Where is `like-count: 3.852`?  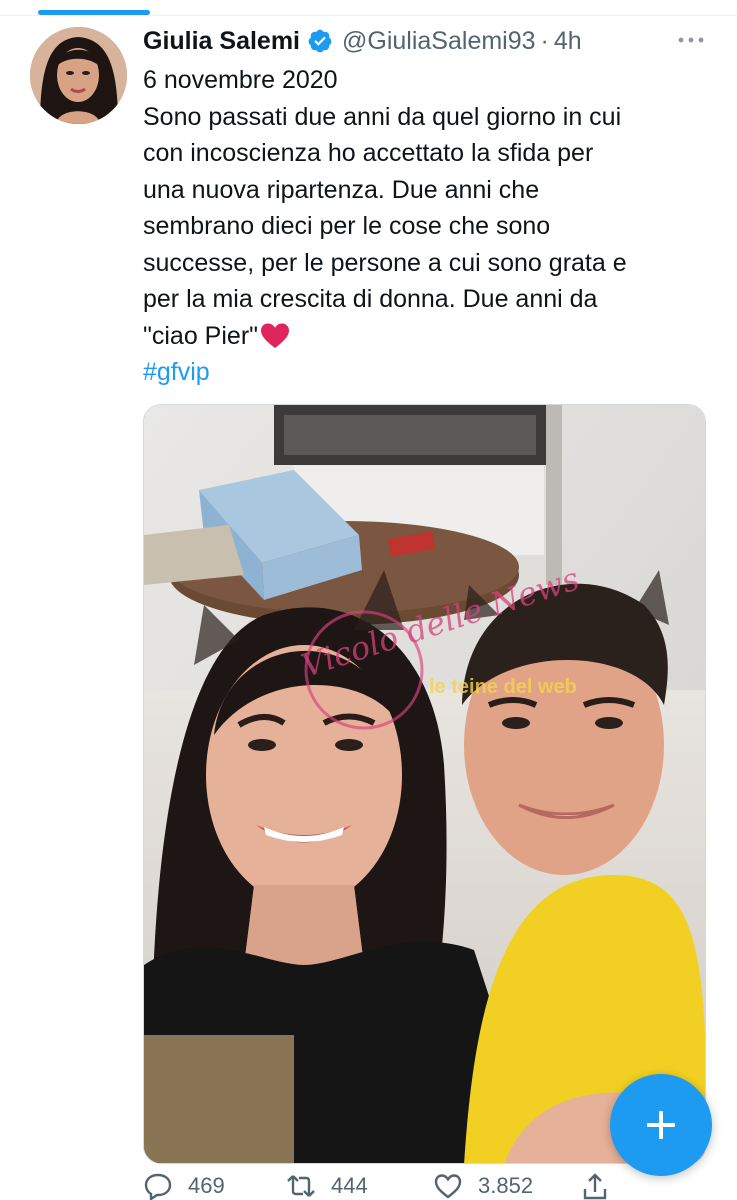
like-count: 3.852 is located at coordinates (506, 1185).